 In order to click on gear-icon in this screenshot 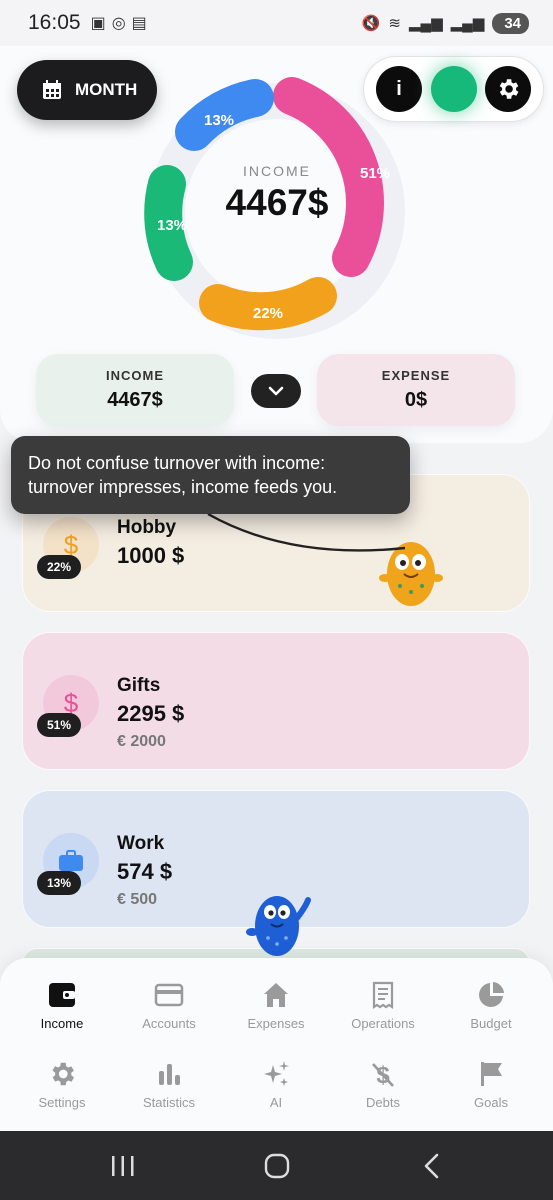, I will do `click(509, 89)`.